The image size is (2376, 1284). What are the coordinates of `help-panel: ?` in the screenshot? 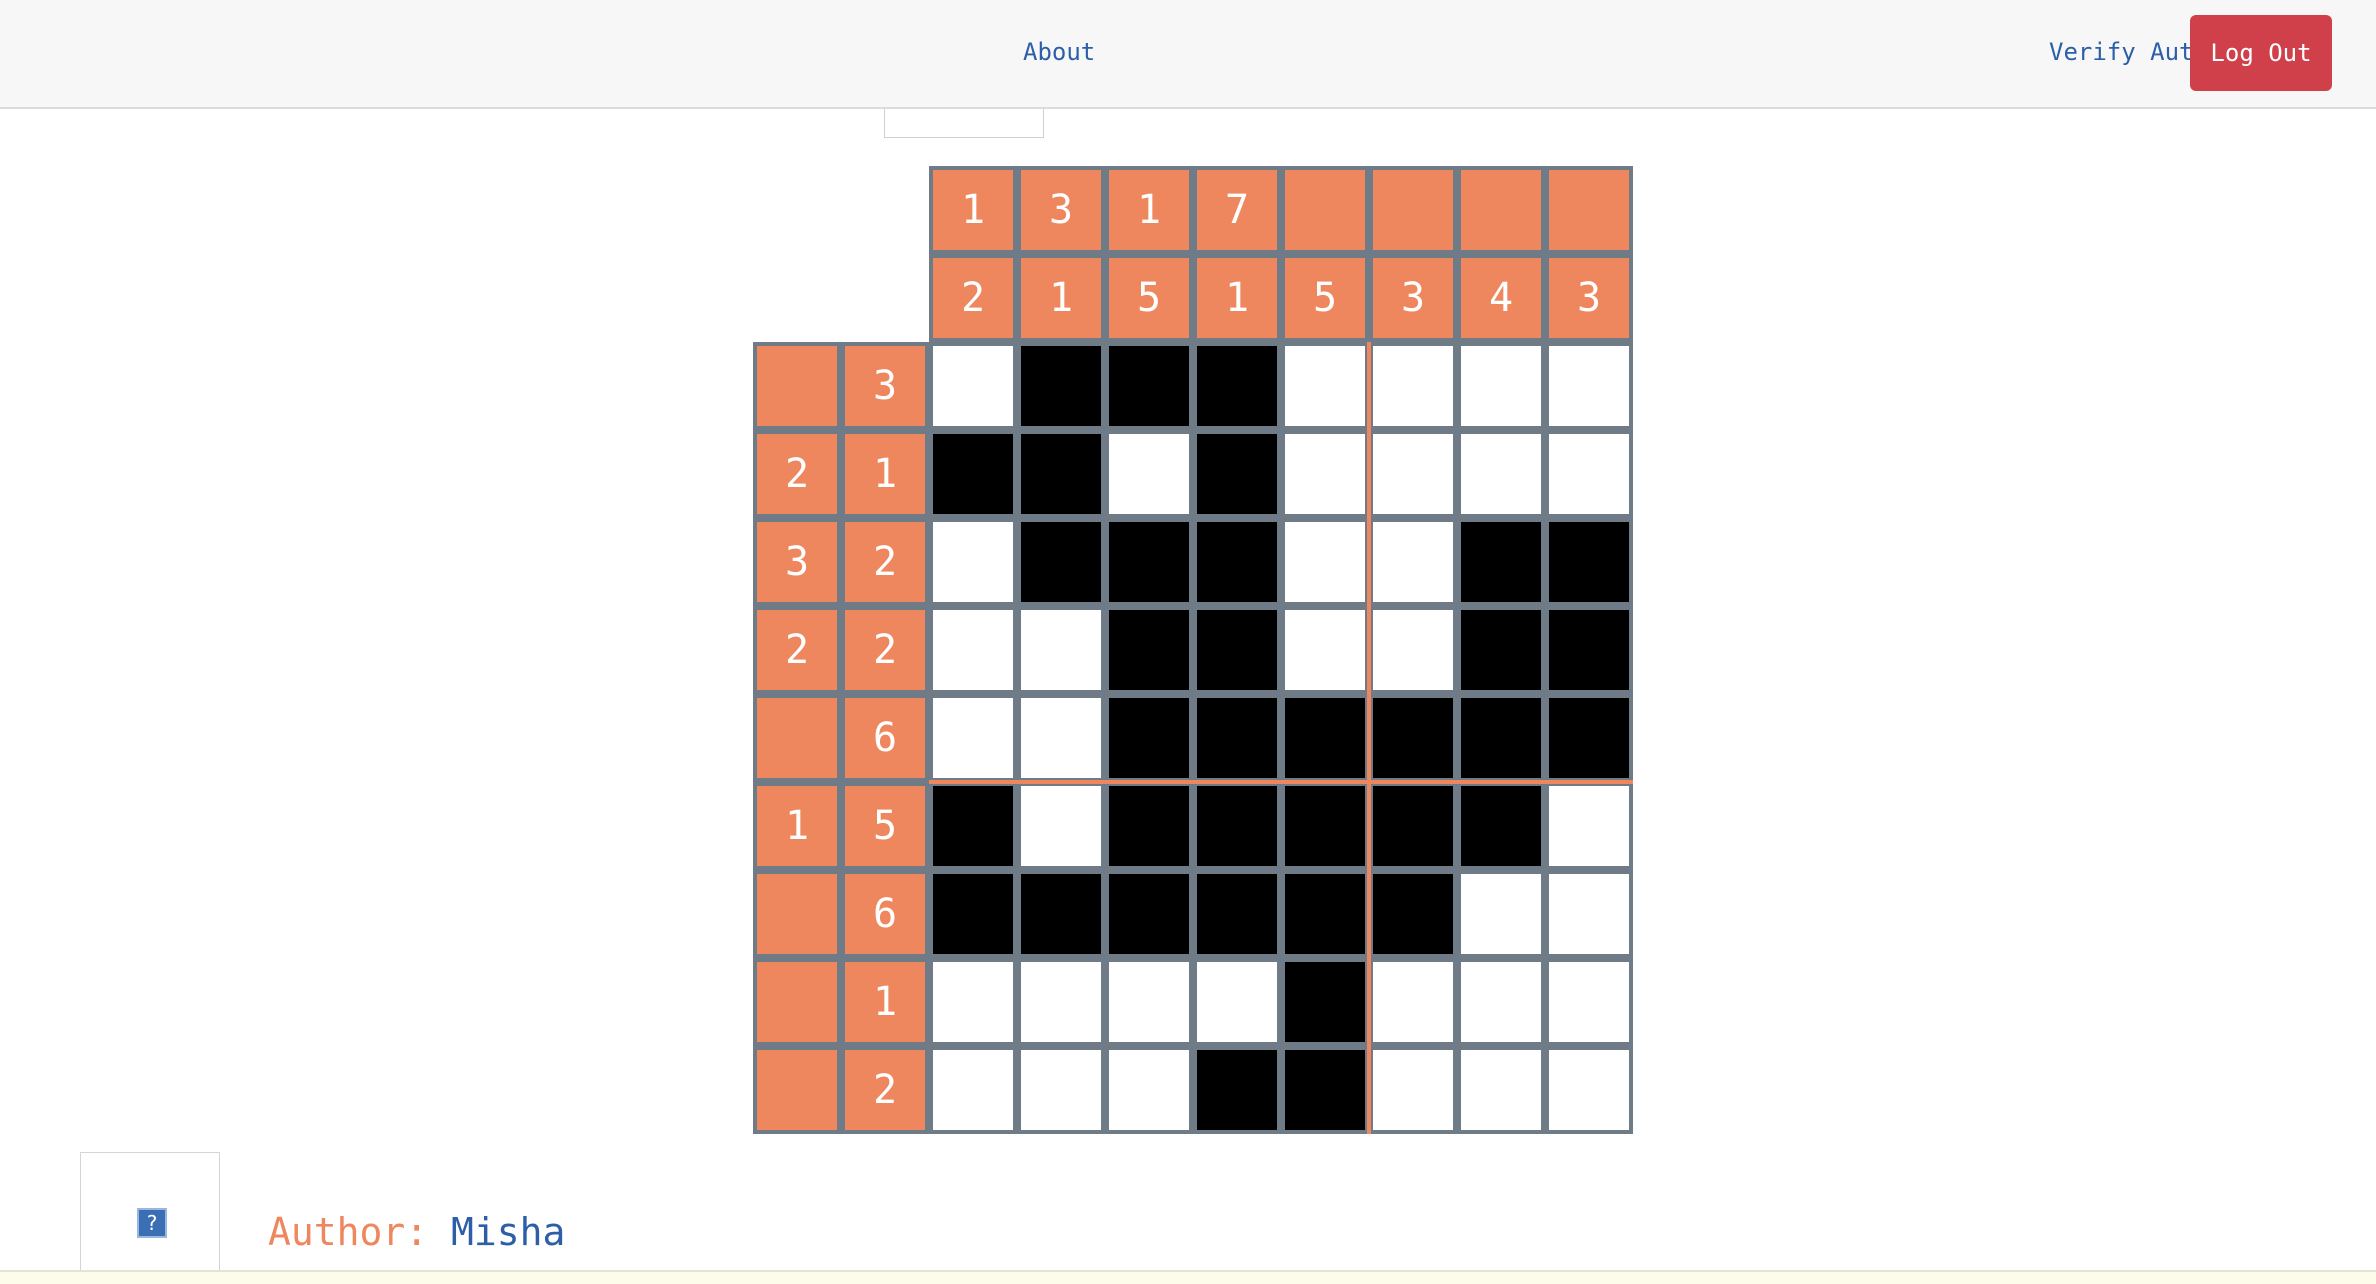 It's located at (150, 1218).